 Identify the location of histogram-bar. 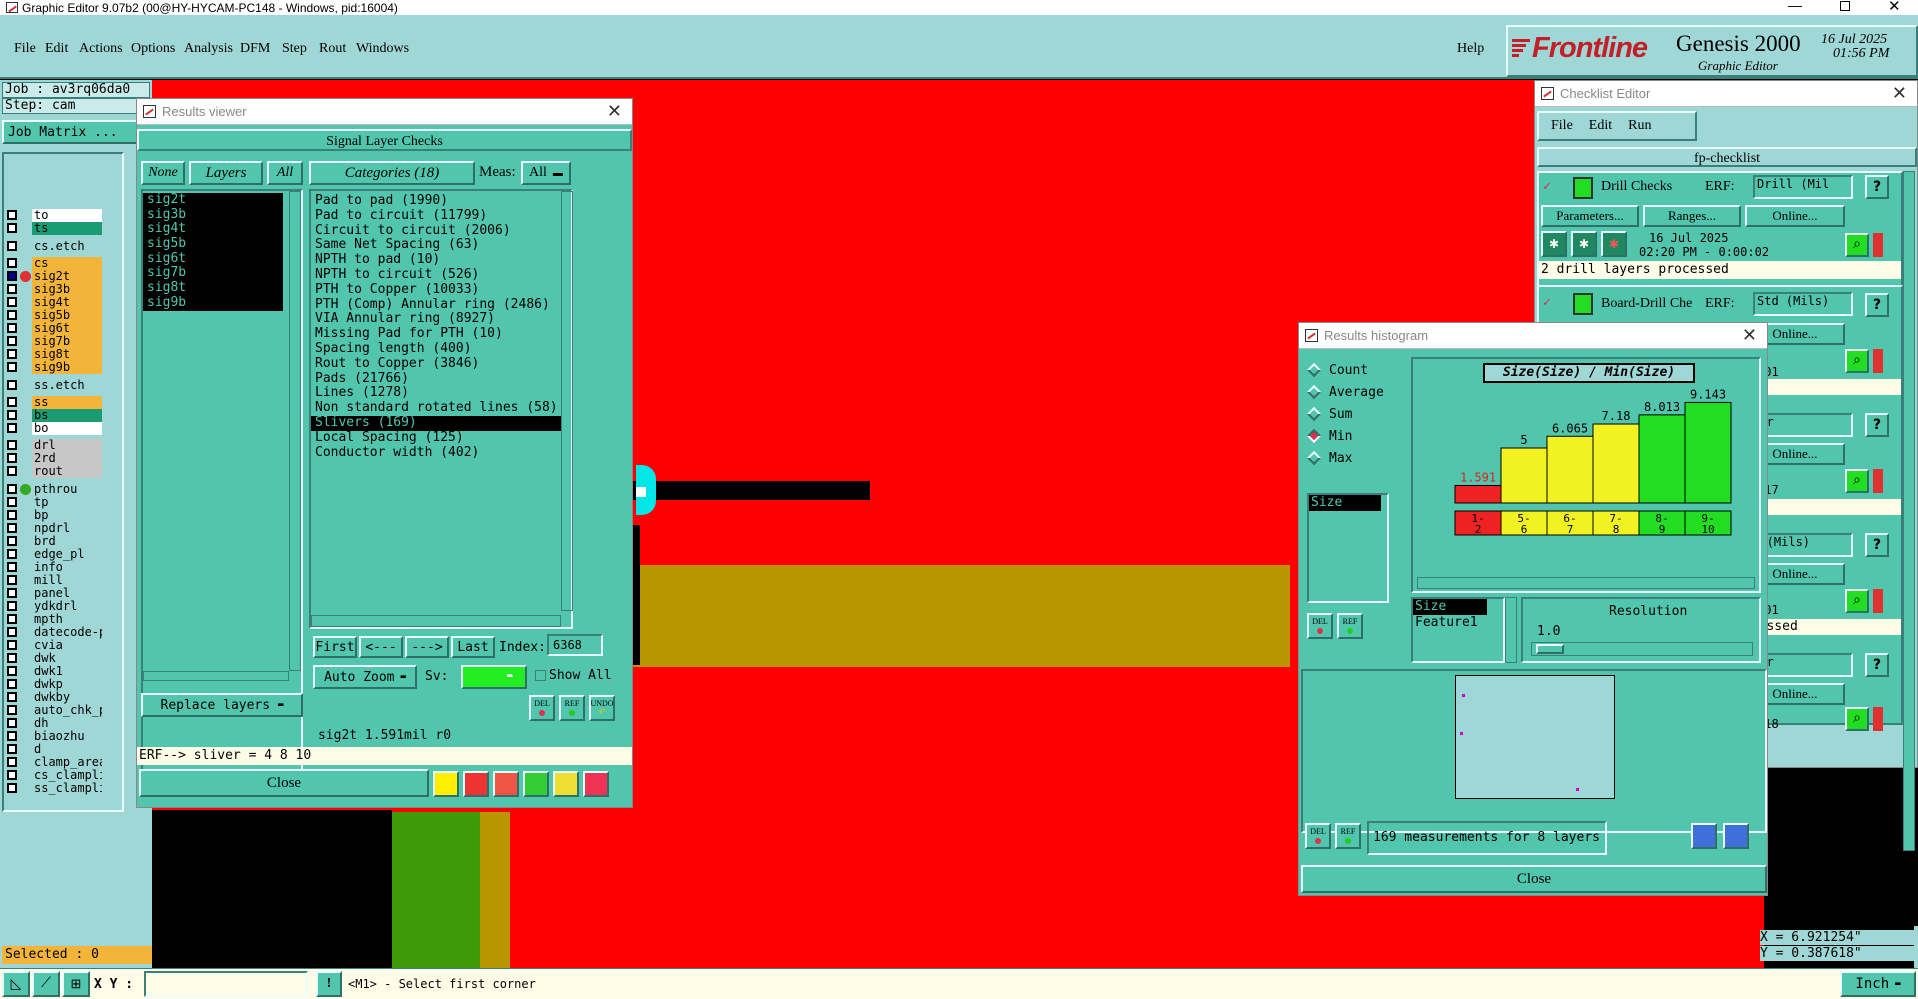
(1524, 475).